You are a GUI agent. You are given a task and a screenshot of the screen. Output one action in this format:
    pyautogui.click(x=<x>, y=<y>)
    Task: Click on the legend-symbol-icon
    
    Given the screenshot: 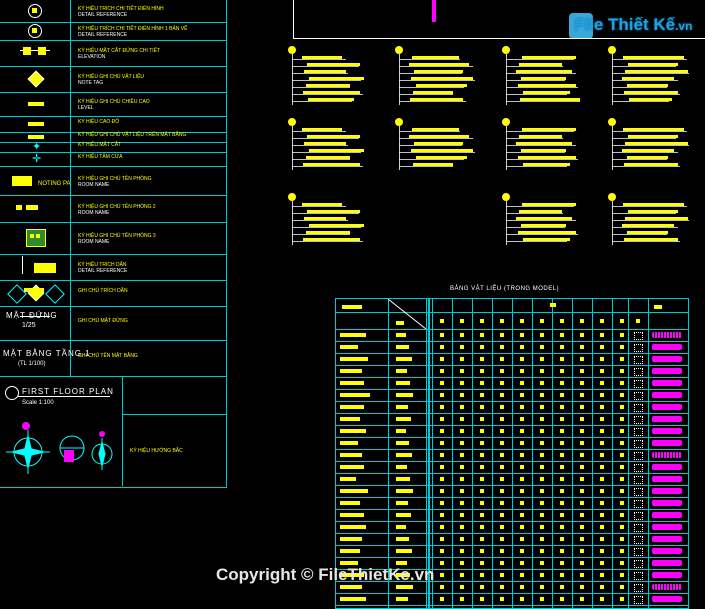 What is the action you would take?
    pyautogui.click(x=35, y=11)
    